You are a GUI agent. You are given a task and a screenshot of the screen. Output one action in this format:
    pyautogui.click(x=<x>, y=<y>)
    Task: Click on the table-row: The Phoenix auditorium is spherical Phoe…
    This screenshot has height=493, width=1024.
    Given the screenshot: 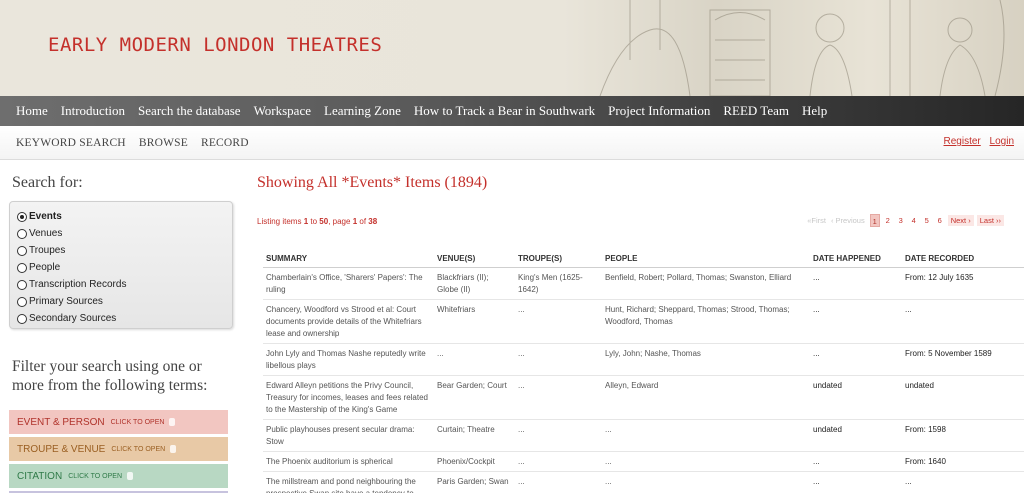 What is the action you would take?
    pyautogui.click(x=643, y=461)
    